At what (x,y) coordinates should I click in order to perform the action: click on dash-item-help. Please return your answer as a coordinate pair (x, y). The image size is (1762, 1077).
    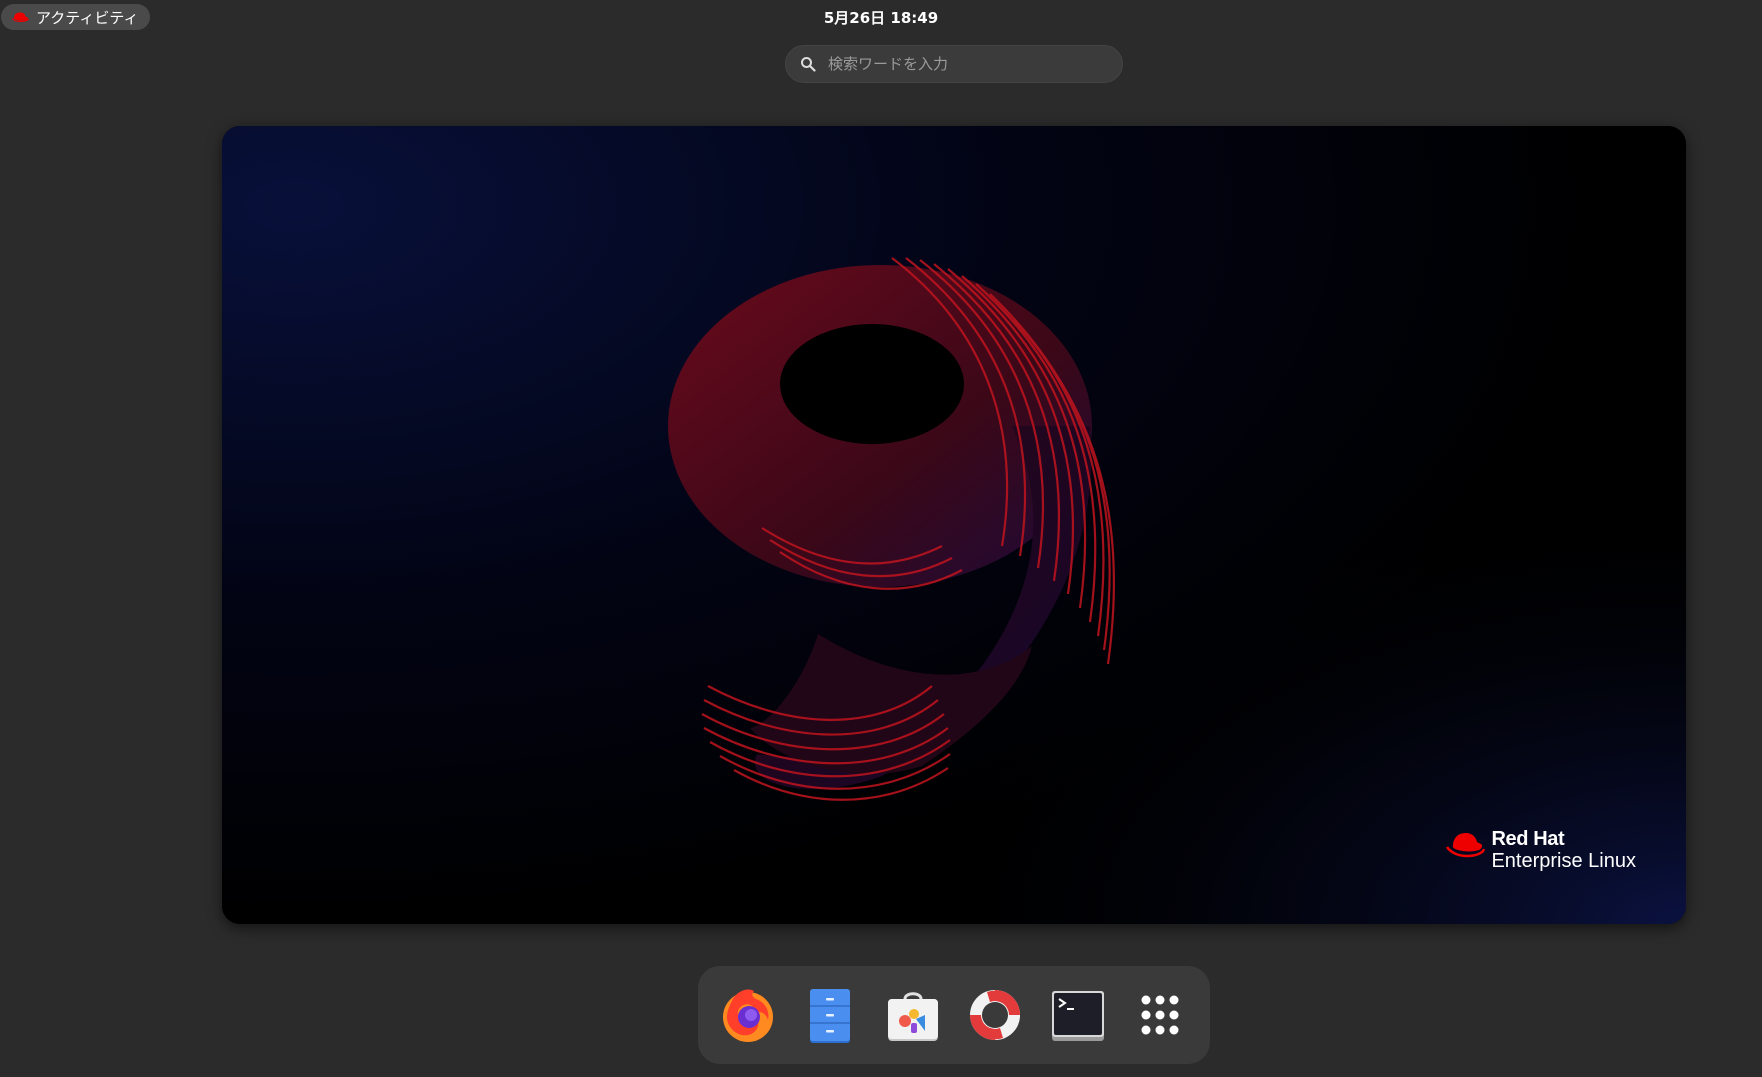
    Looking at the image, I should click on (995, 1015).